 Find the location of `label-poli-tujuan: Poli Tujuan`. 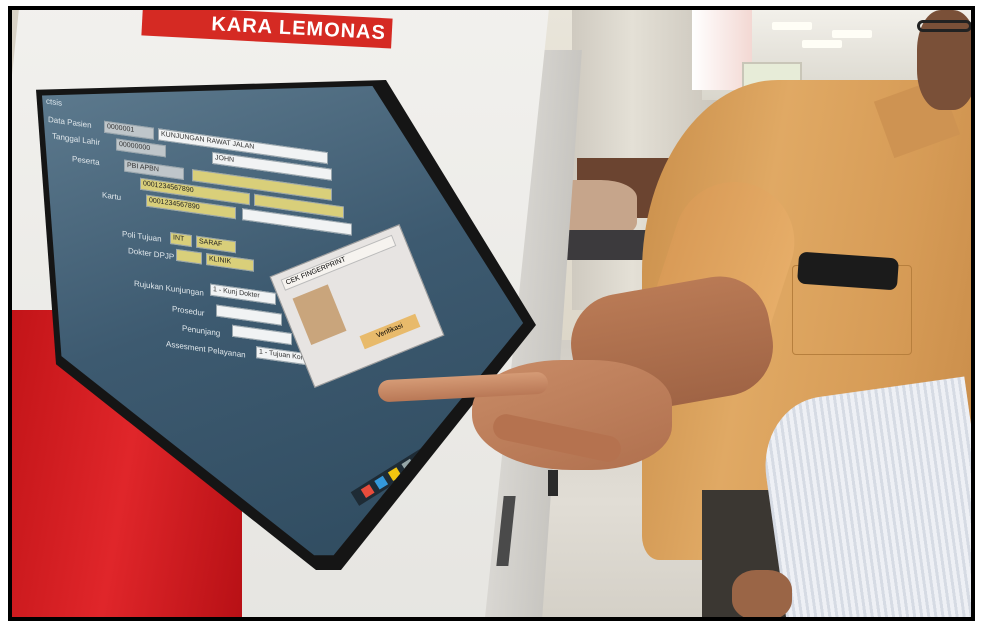

label-poli-tujuan: Poli Tujuan is located at coordinates (142, 236).